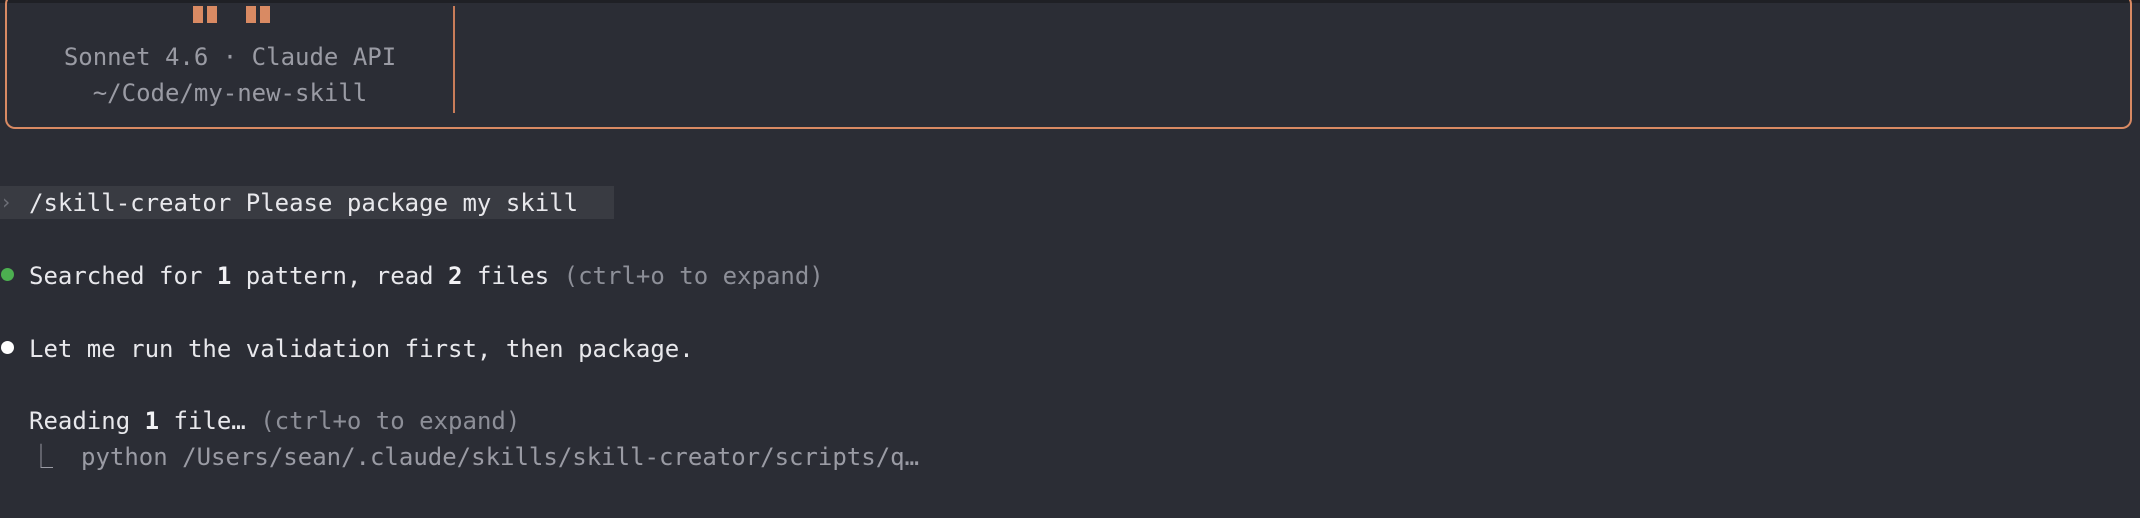 The height and width of the screenshot is (518, 2140). Describe the element at coordinates (123, 276) in the screenshot. I see `search-summary-pre: Searched for` at that location.